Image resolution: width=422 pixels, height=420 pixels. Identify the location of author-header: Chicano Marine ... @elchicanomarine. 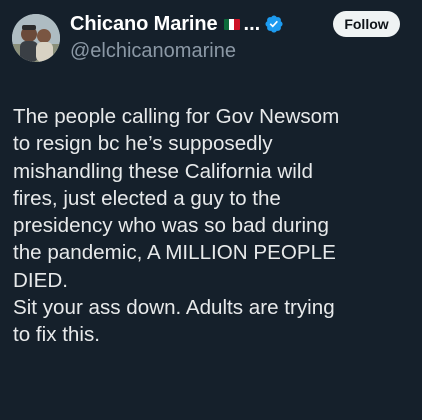
(204, 36).